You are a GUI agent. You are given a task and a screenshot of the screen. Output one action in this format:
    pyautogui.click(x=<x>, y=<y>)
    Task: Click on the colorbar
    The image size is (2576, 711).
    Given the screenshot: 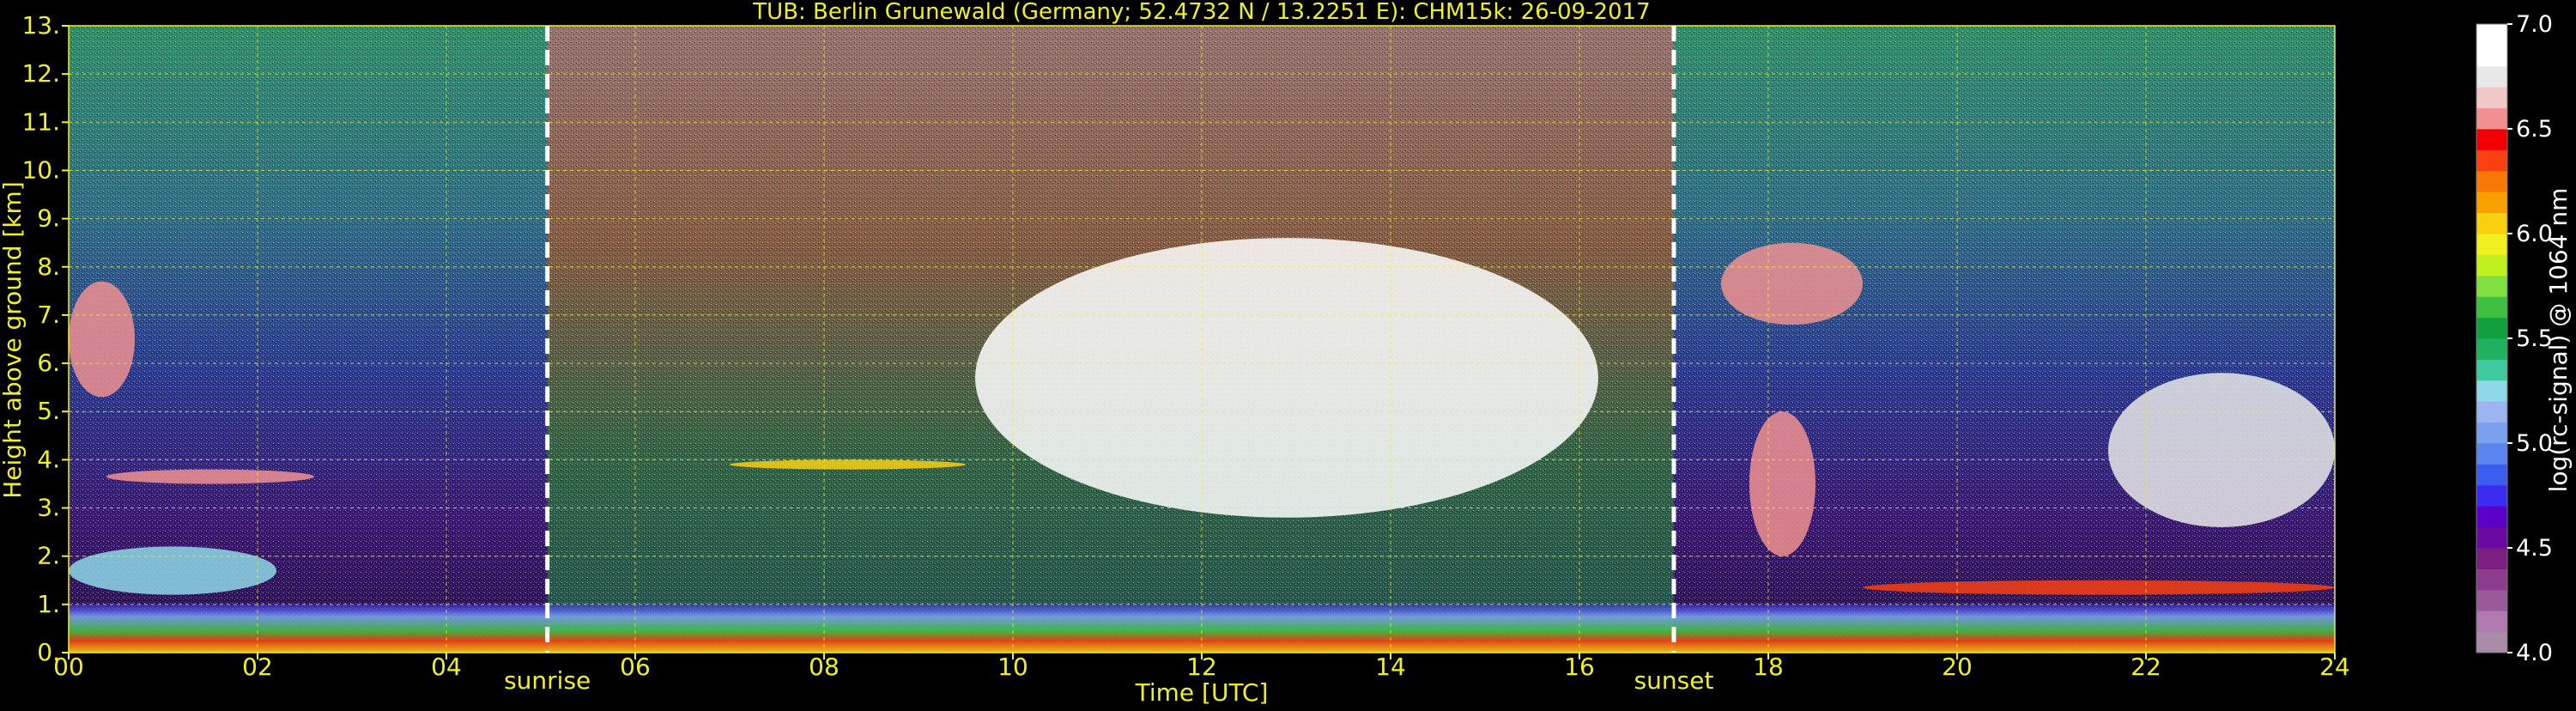 What is the action you would take?
    pyautogui.click(x=2492, y=338)
    